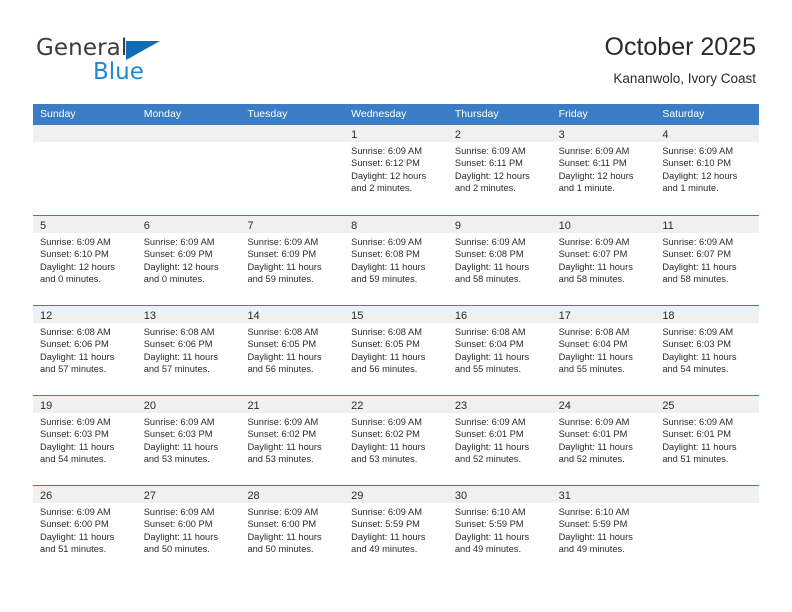 This screenshot has width=792, height=612. Describe the element at coordinates (668, 406) in the screenshot. I see `day-number: 25` at that location.